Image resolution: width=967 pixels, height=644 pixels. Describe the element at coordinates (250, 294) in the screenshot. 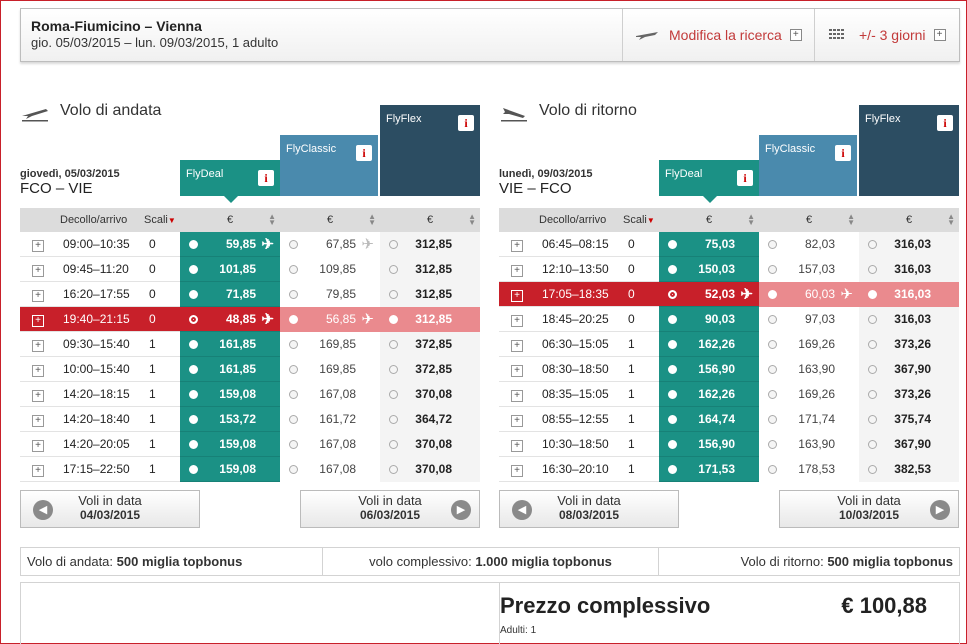

I see `flight-row: +16:20–17:55 0 71,85 79,85 312,85` at that location.